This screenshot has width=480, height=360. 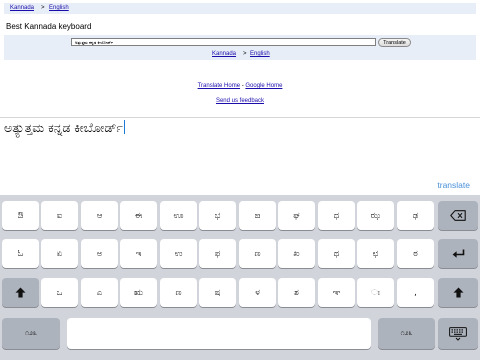 I want to click on editor-text-line: ಅತ್ಯುತ್ತಮ ಕನ್ನಡ ಕೀಬೋರ್ಡ್, so click(x=64, y=128).